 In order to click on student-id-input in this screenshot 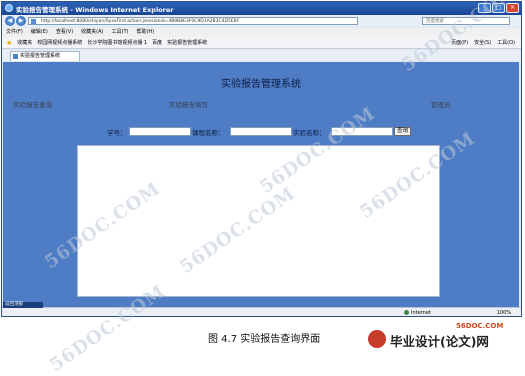, I will do `click(160, 131)`.